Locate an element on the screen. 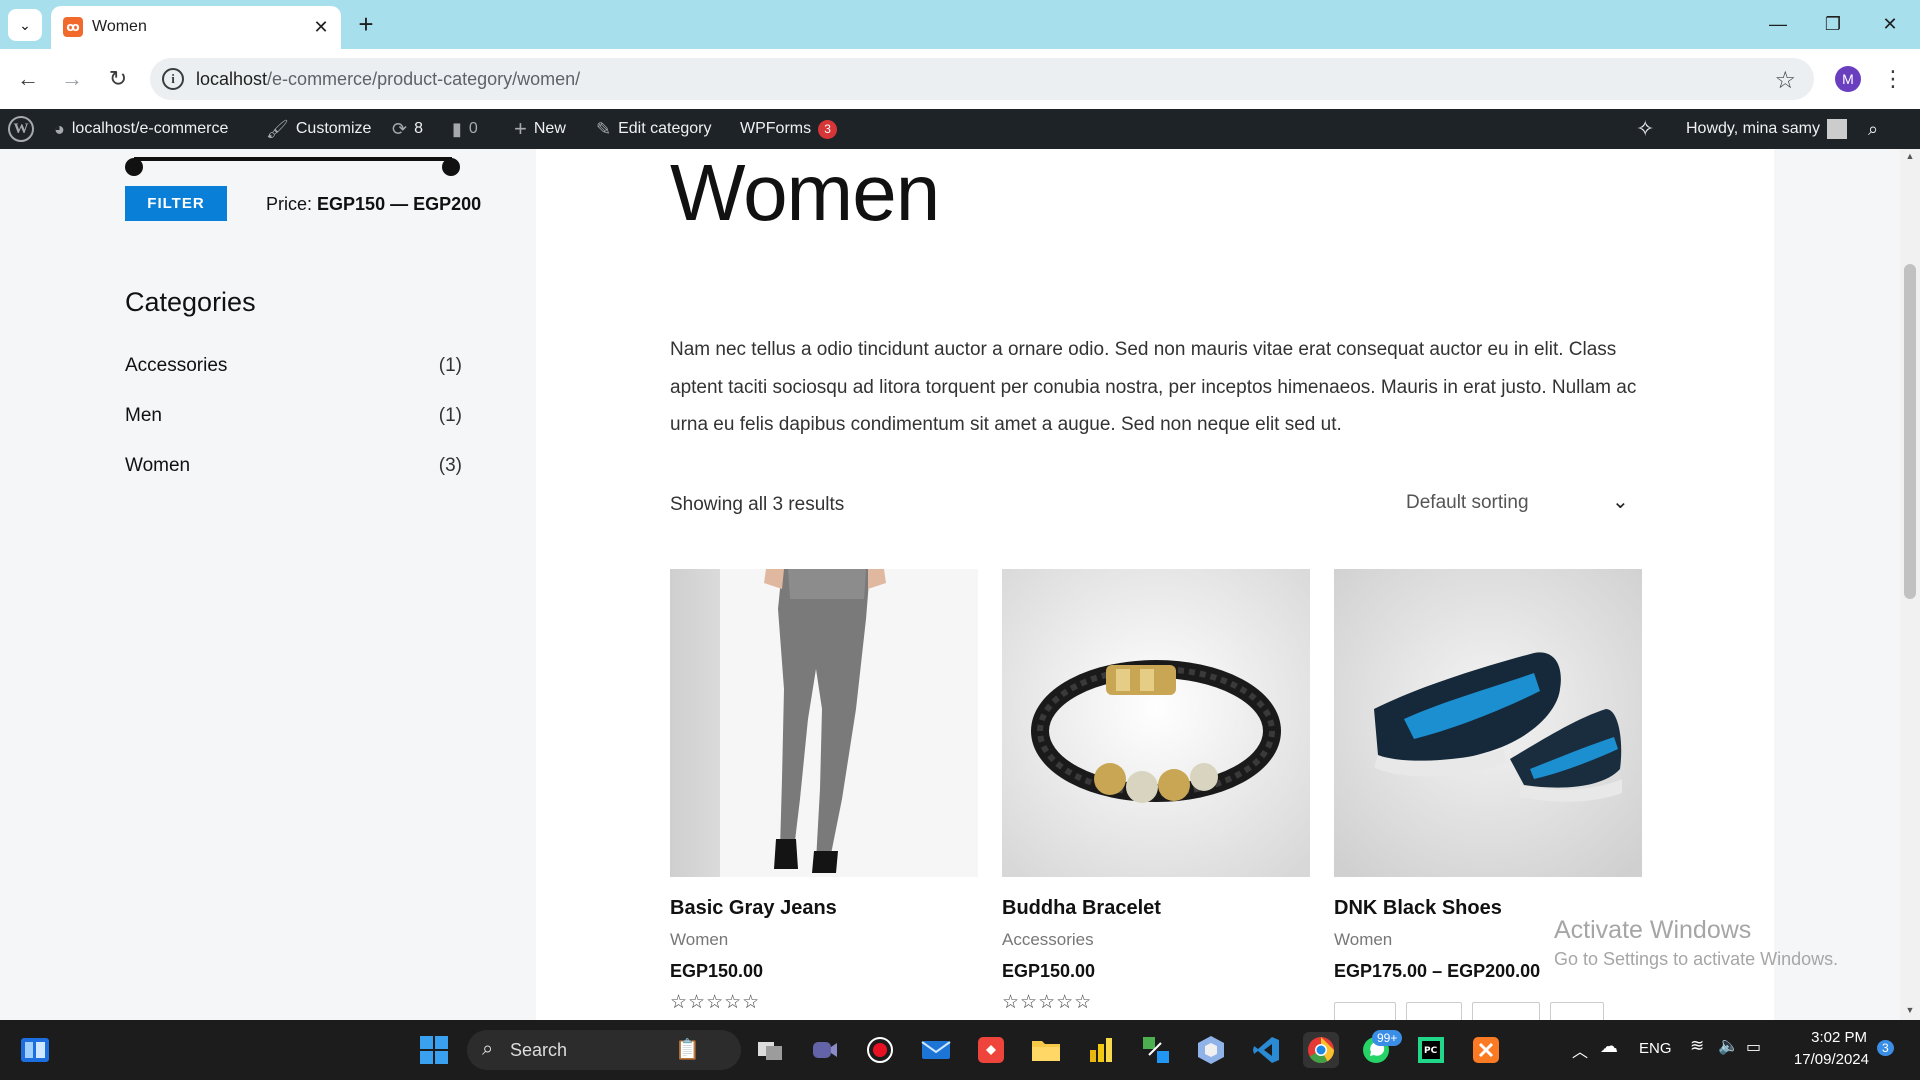 Image resolution: width=1920 pixels, height=1080 pixels. profile-avatar: M is located at coordinates (1848, 79).